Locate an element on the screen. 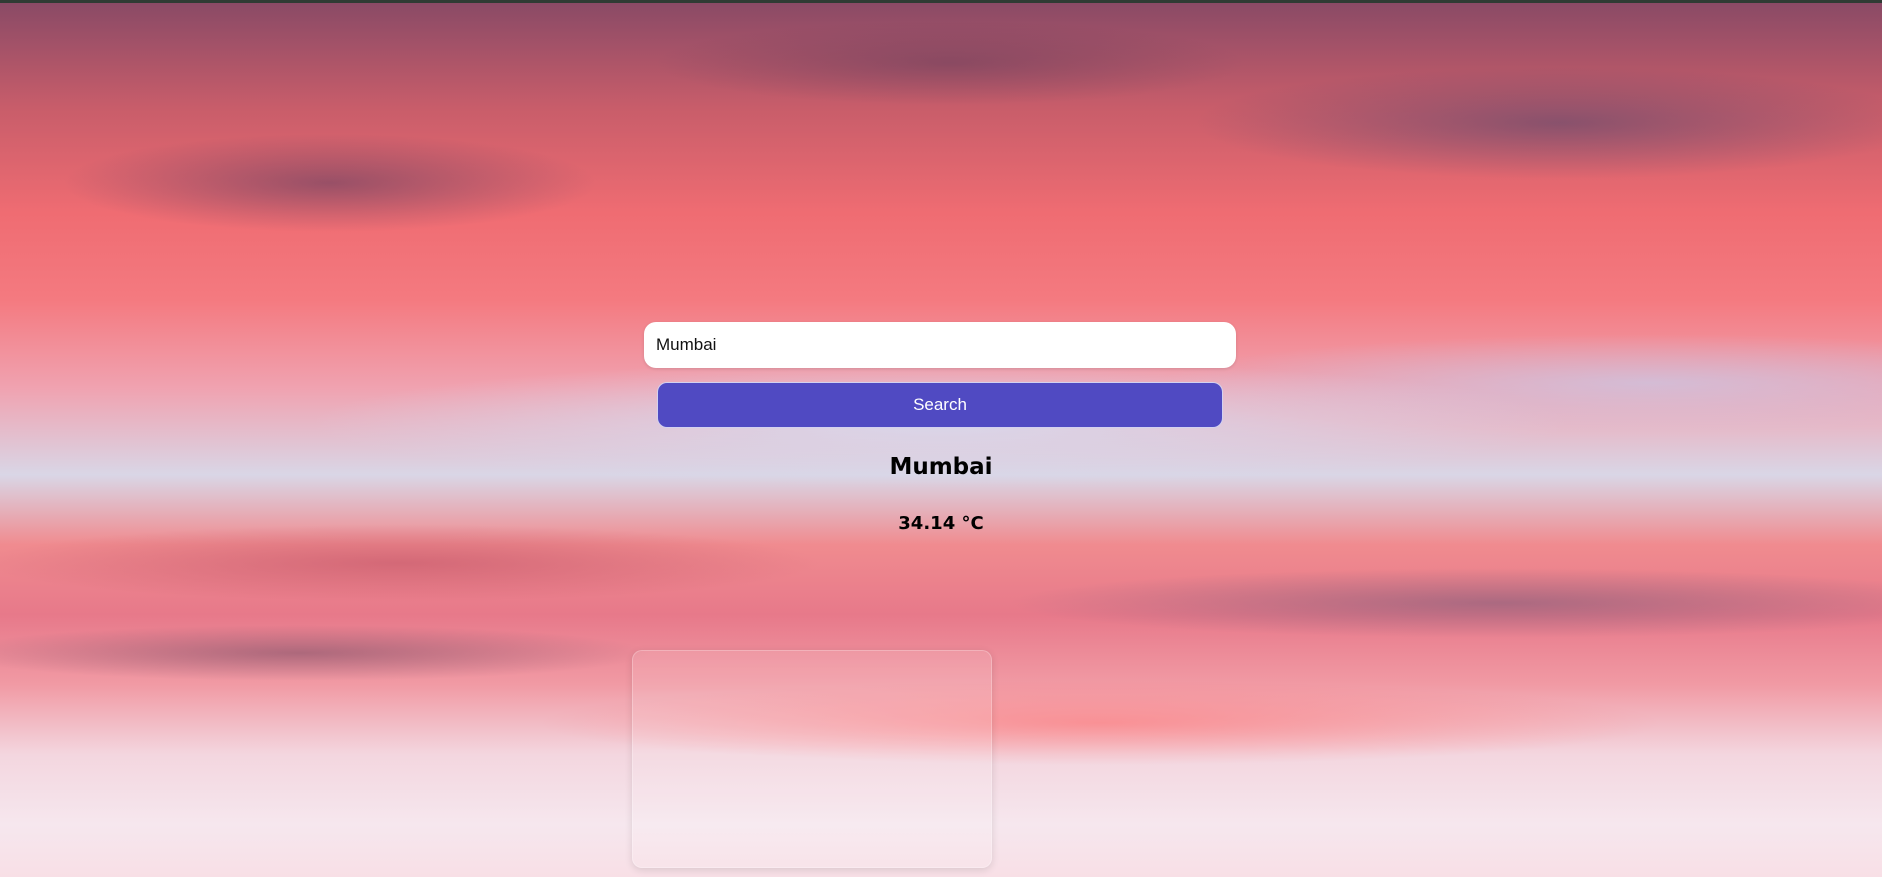 The width and height of the screenshot is (1882, 877). top-strip is located at coordinates (941, 1).